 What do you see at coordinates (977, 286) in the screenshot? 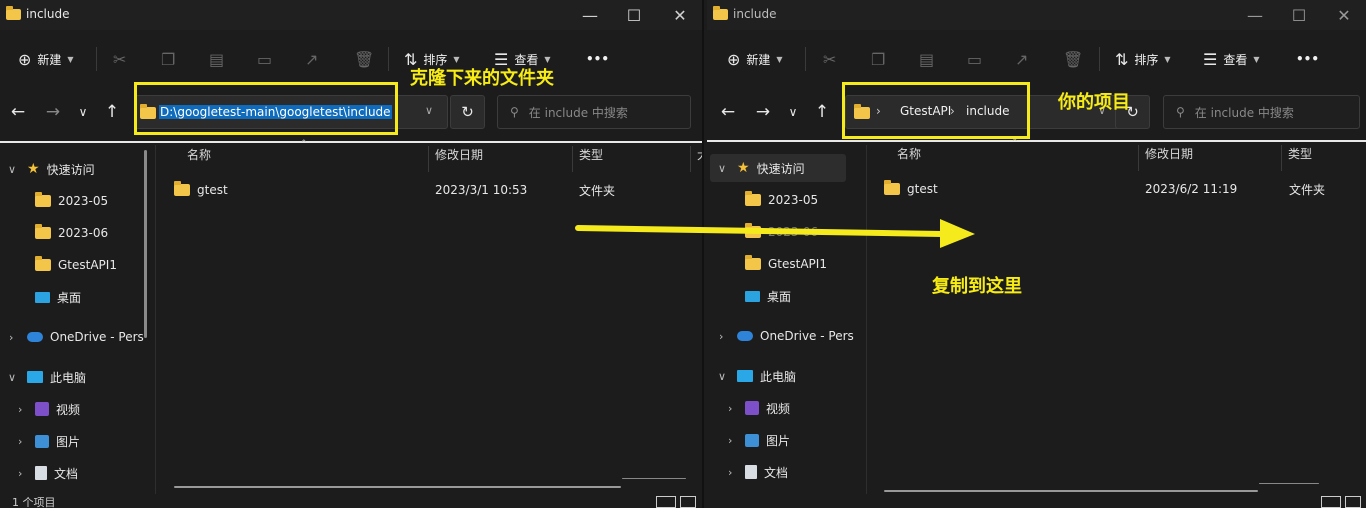
I see `copy-here-caption: 复制到这里` at bounding box center [977, 286].